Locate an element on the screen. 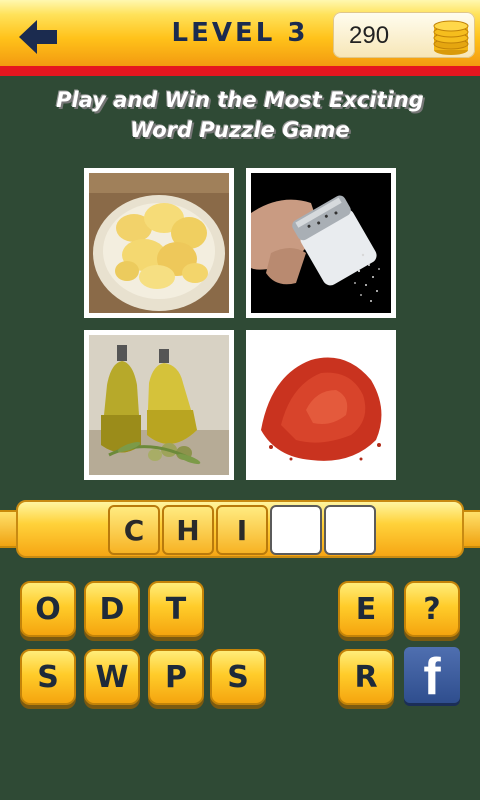  coin-counter: 290 is located at coordinates (404, 35).